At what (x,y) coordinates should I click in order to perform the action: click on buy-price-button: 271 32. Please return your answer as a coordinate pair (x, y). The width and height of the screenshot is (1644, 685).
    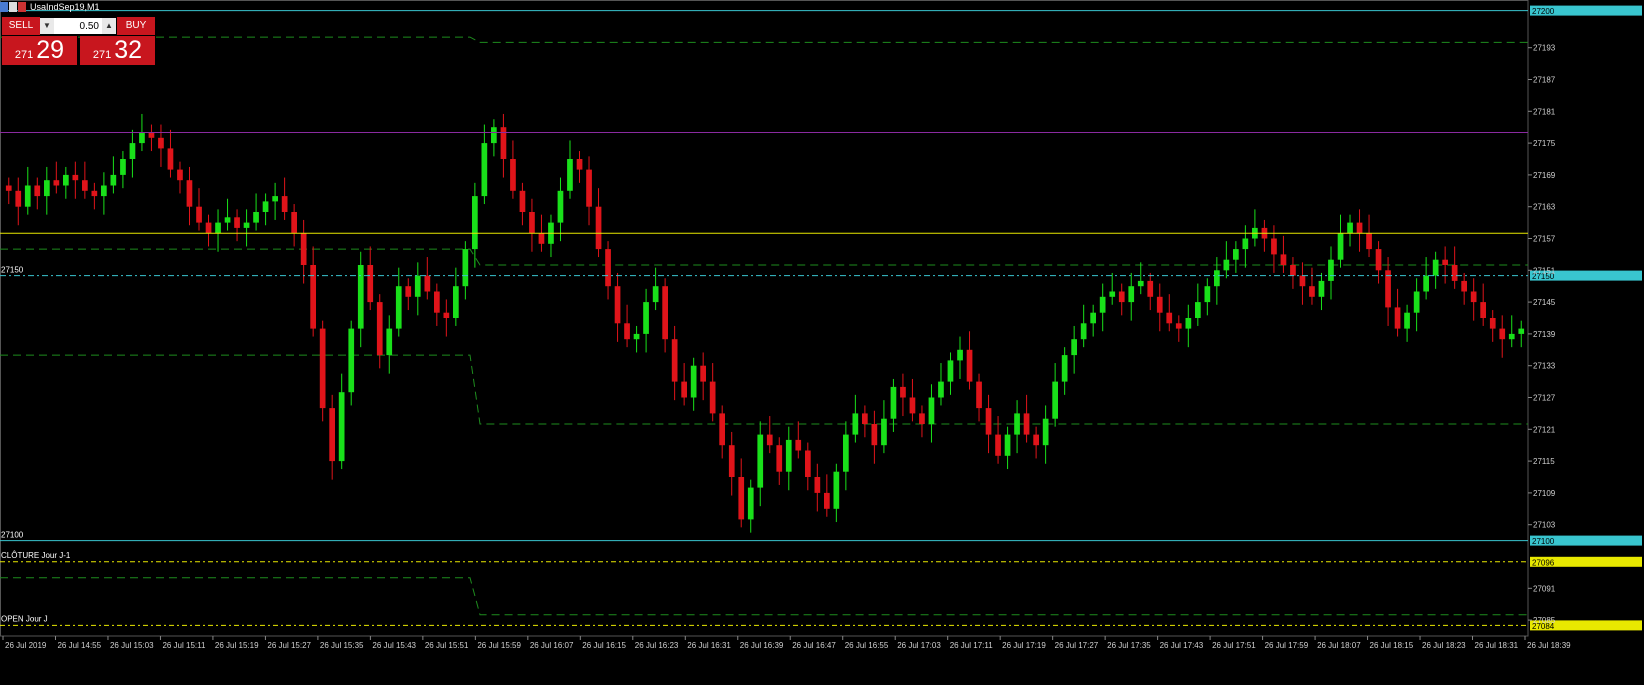
    Looking at the image, I should click on (117, 50).